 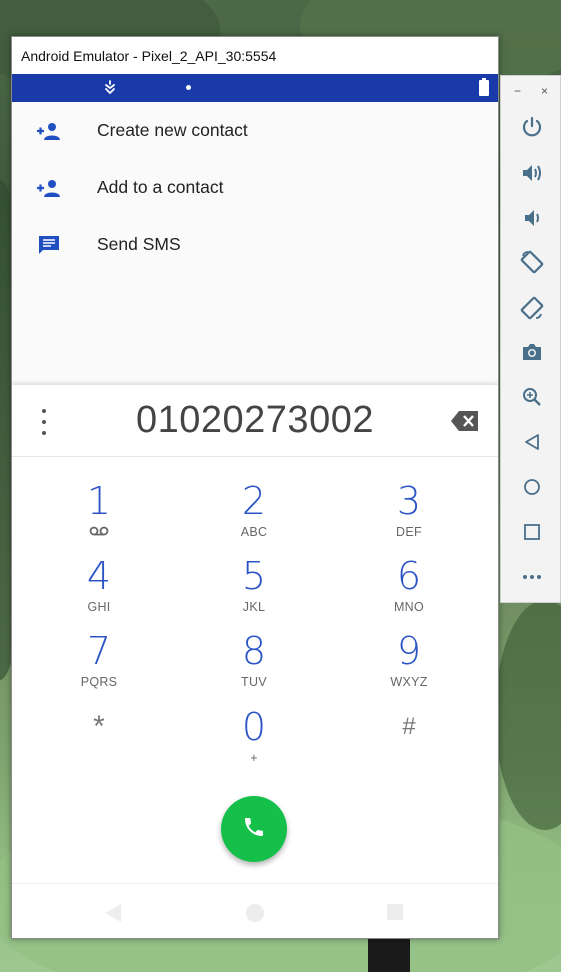 What do you see at coordinates (139, 244) in the screenshot?
I see `menu-item-label: Send SMS` at bounding box center [139, 244].